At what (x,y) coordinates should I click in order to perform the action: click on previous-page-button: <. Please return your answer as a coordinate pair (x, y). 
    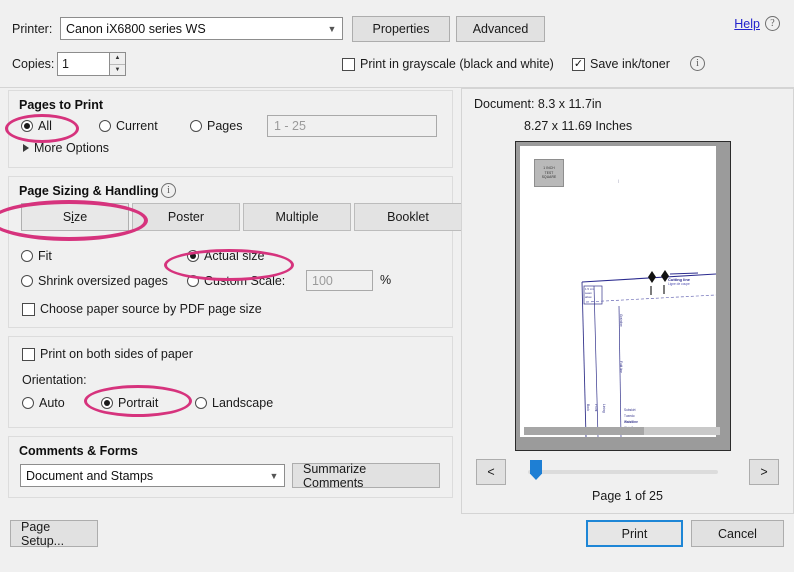
    Looking at the image, I should click on (491, 472).